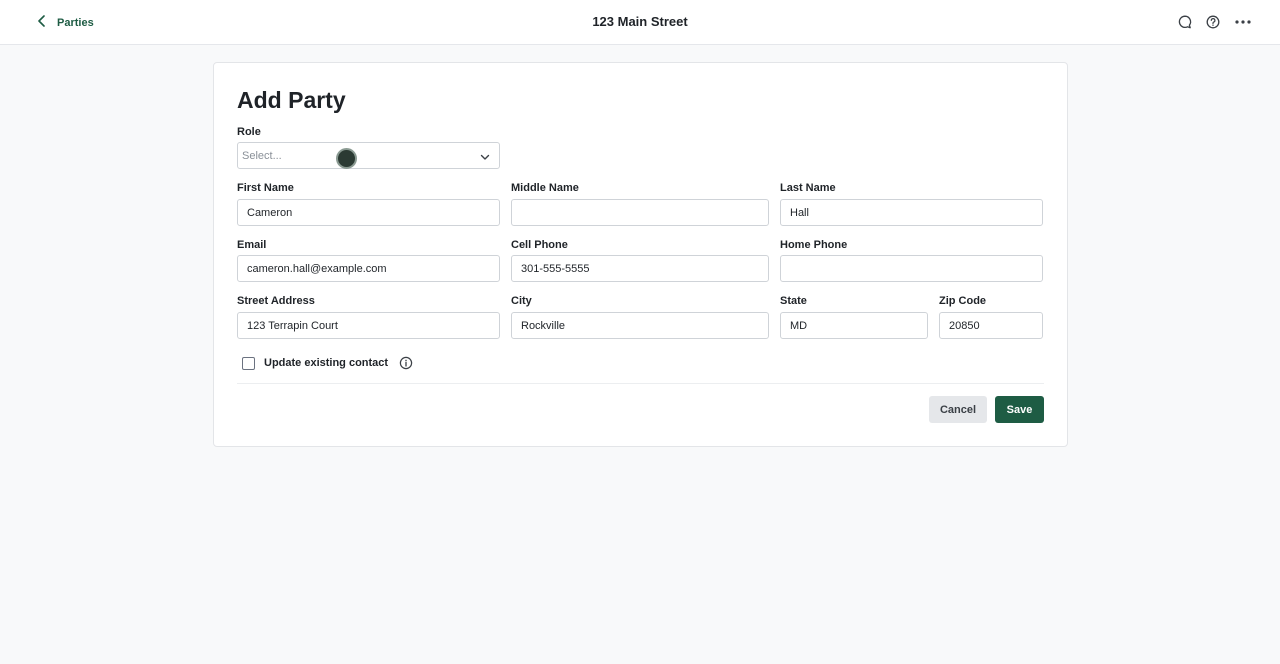 The height and width of the screenshot is (664, 1280). Describe the element at coordinates (75, 23) in the screenshot. I see `back-label: Parties` at that location.